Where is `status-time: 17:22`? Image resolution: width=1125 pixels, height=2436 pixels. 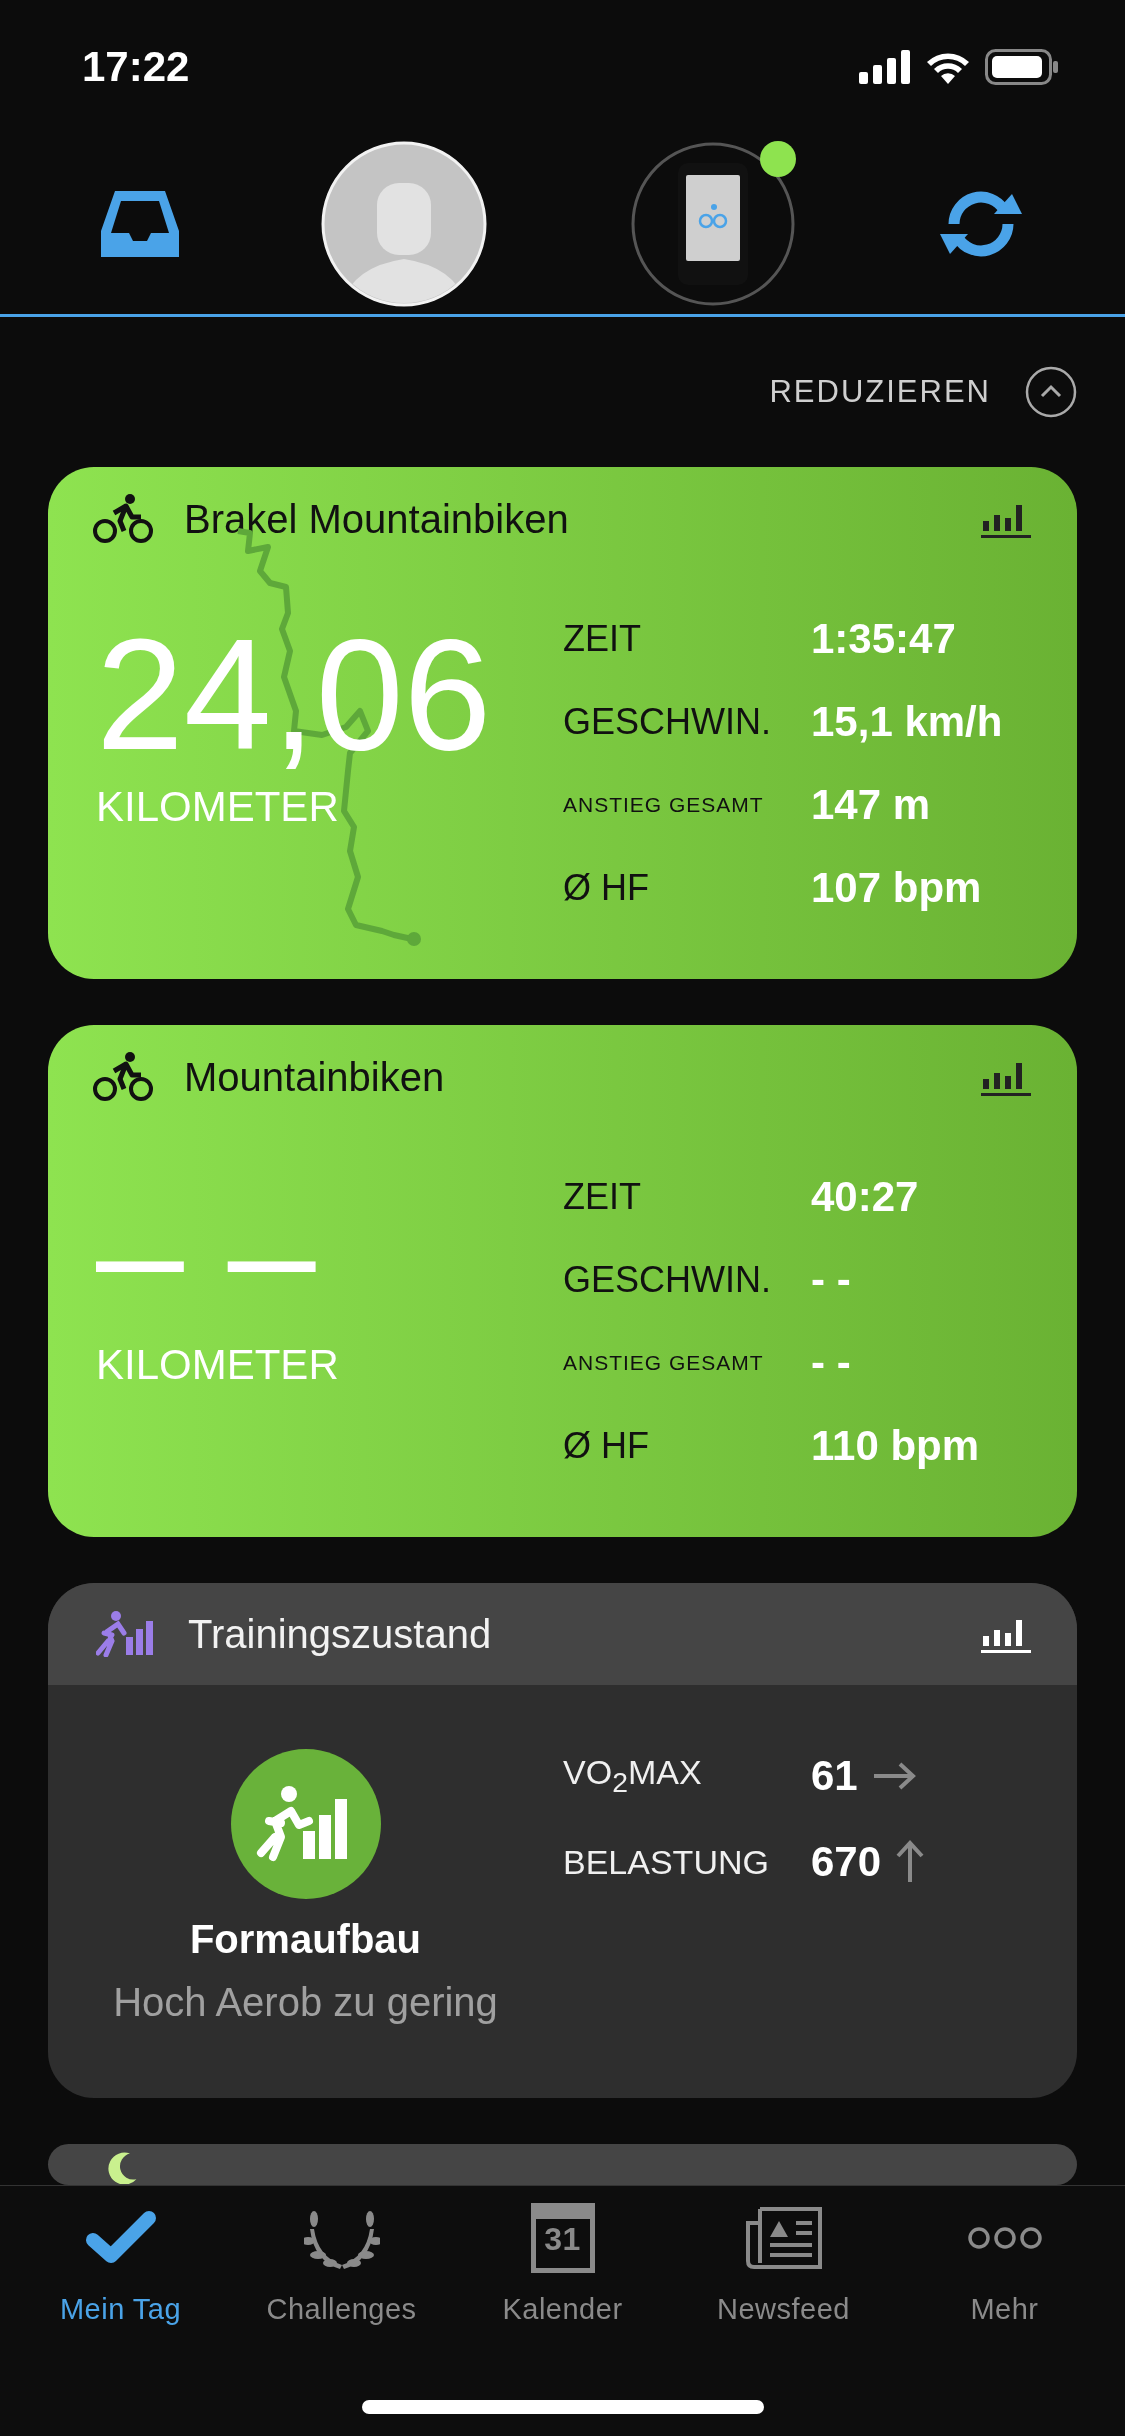 status-time: 17:22 is located at coordinates (136, 67).